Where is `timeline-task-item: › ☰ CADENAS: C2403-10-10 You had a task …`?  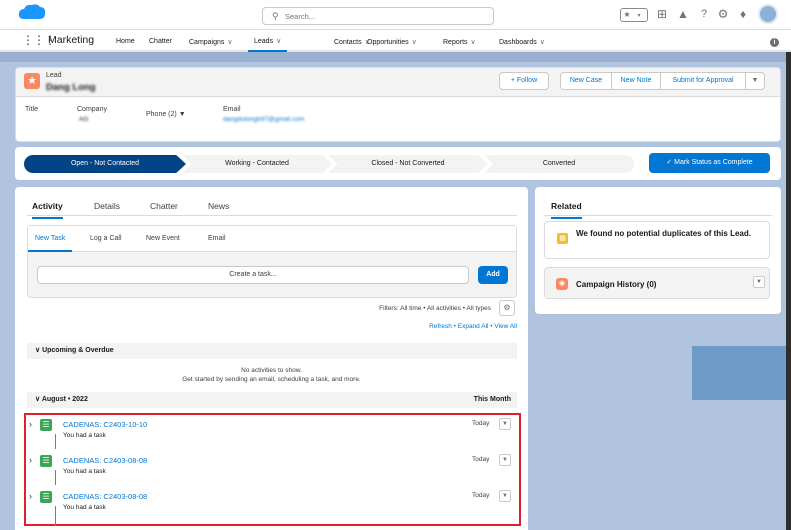
timeline-task-item: › ☰ CADENAS: C2403-10-10 You had a task … is located at coordinates (272, 433).